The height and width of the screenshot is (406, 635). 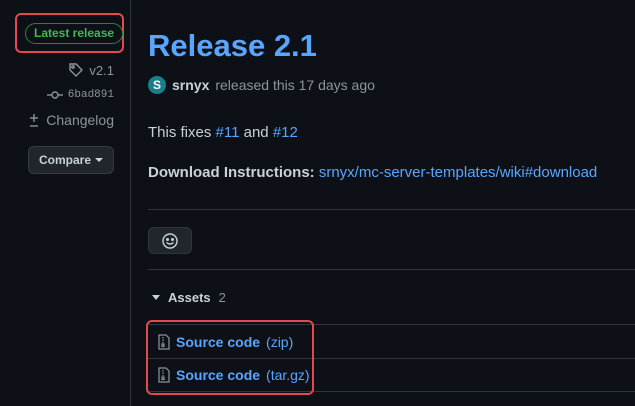 I want to click on assets-highlight-box, so click(x=230, y=357).